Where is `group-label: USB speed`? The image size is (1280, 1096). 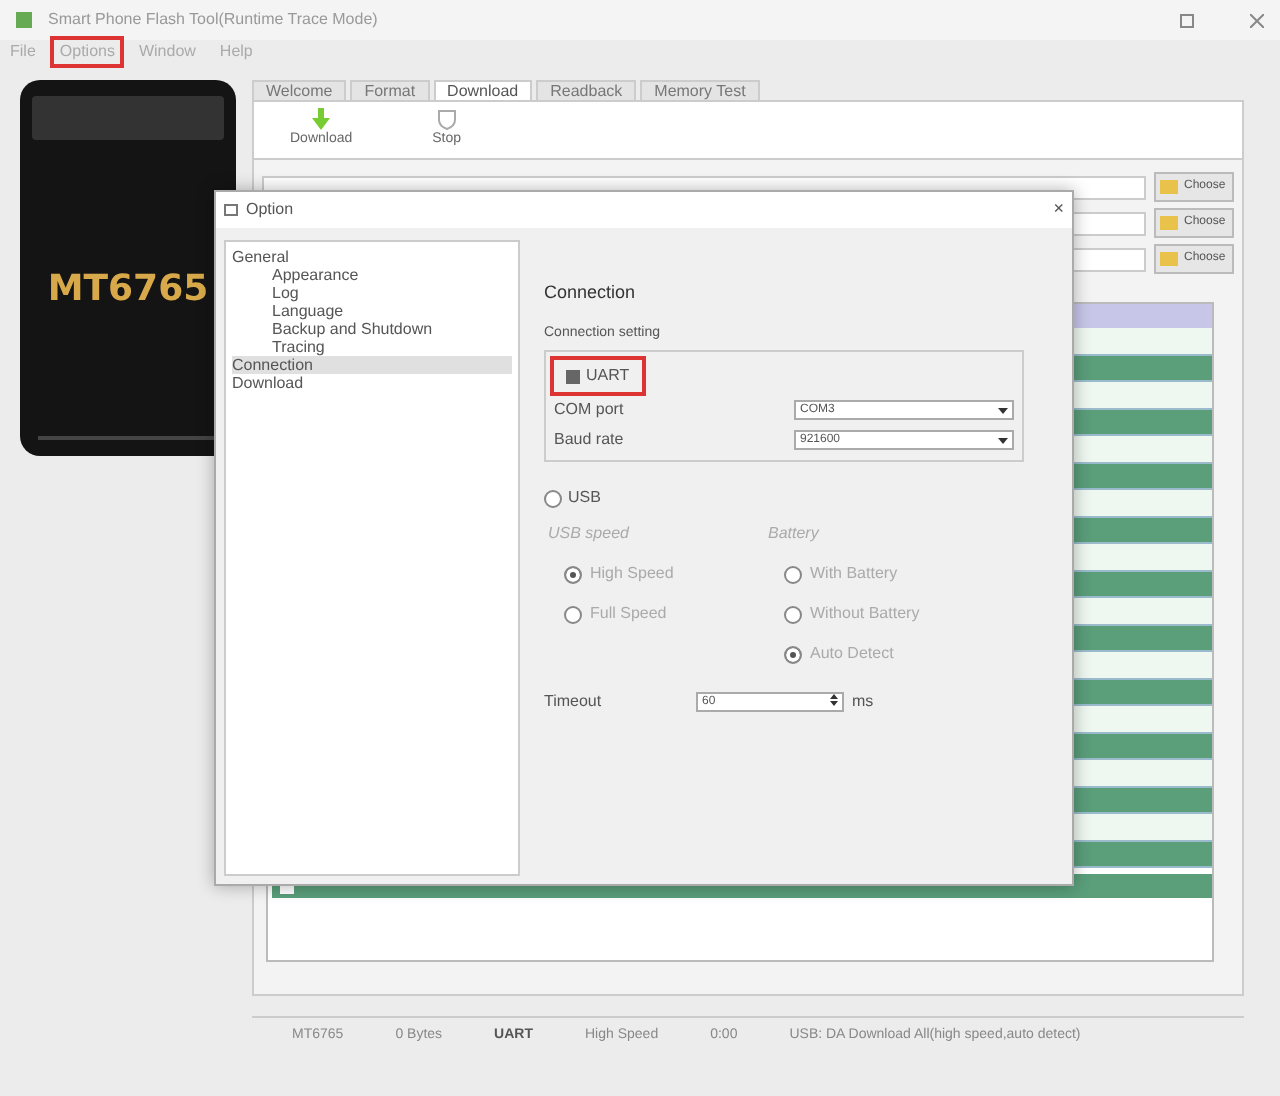
group-label: USB speed is located at coordinates (589, 534).